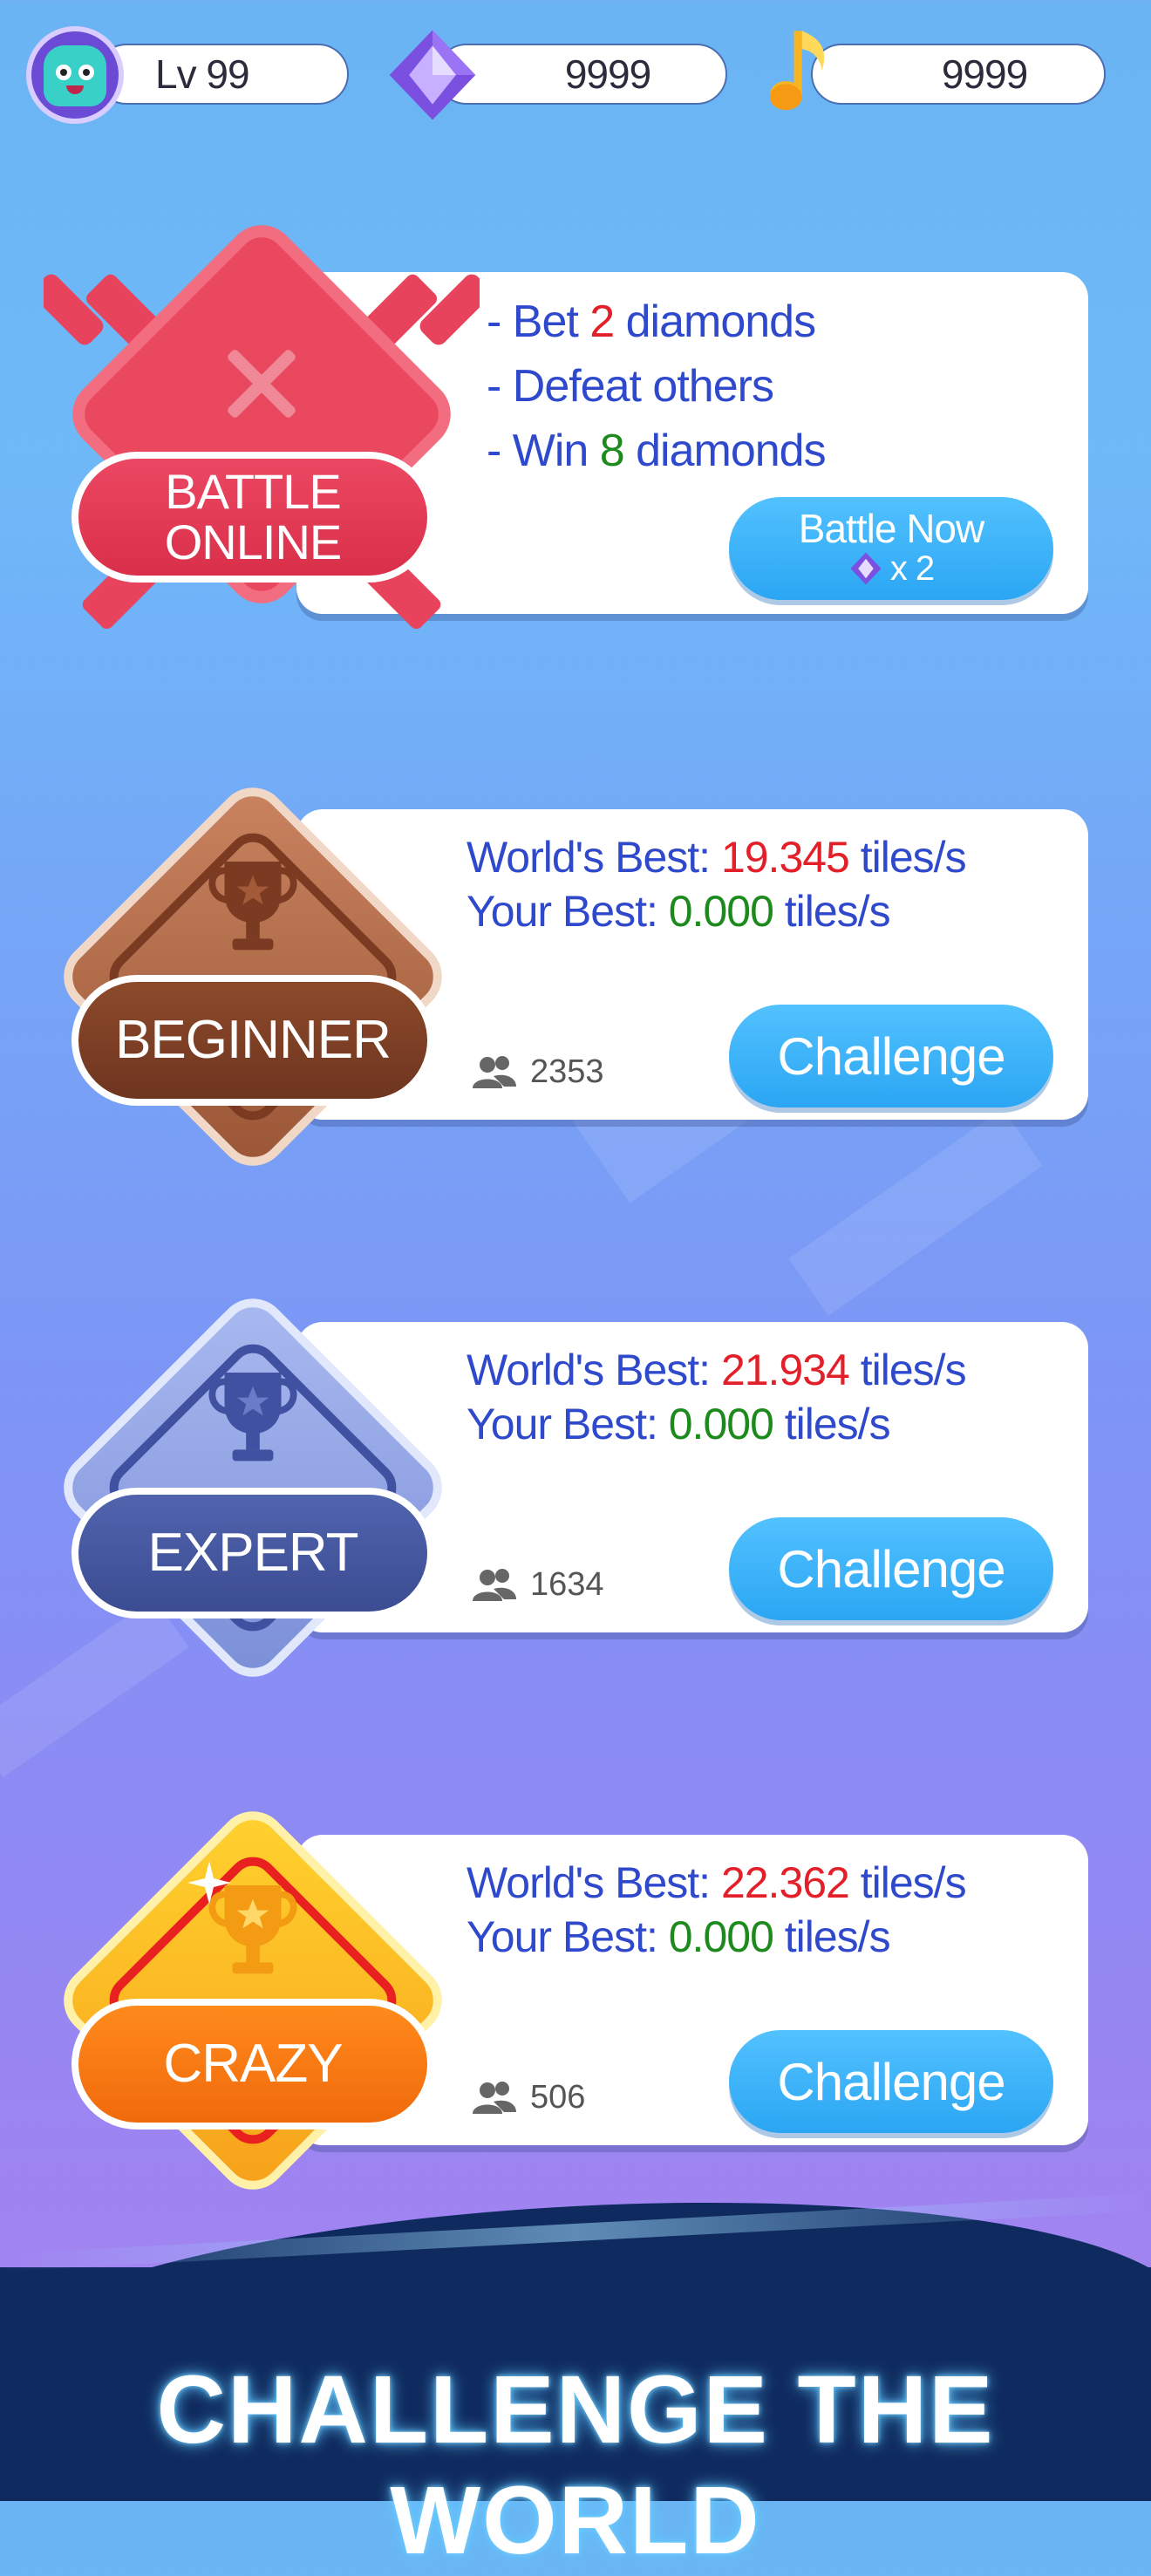 This screenshot has width=1151, height=2576. What do you see at coordinates (797, 71) in the screenshot?
I see `music-note-icon` at bounding box center [797, 71].